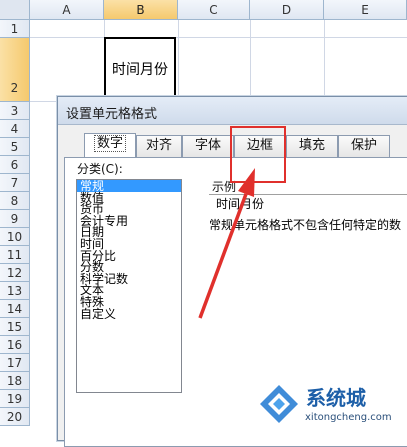 The image size is (407, 447). Describe the element at coordinates (336, 398) in the screenshot. I see `watermark-name: 系统城` at that location.